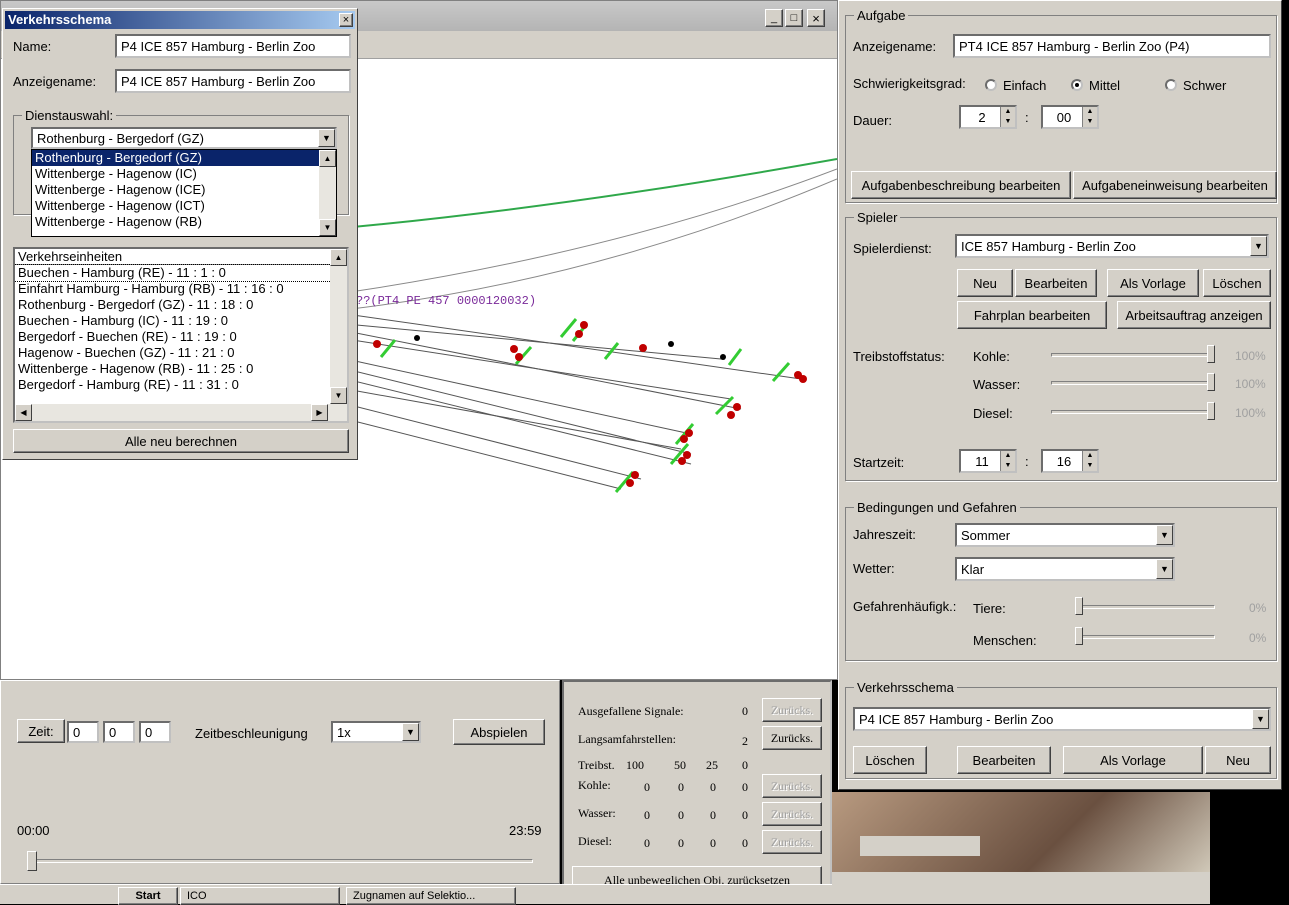 This screenshot has width=1289, height=905. I want to click on list-item: Wittenberge - Hagenow (RB) - 11 : 25 : 0, so click(181, 369).